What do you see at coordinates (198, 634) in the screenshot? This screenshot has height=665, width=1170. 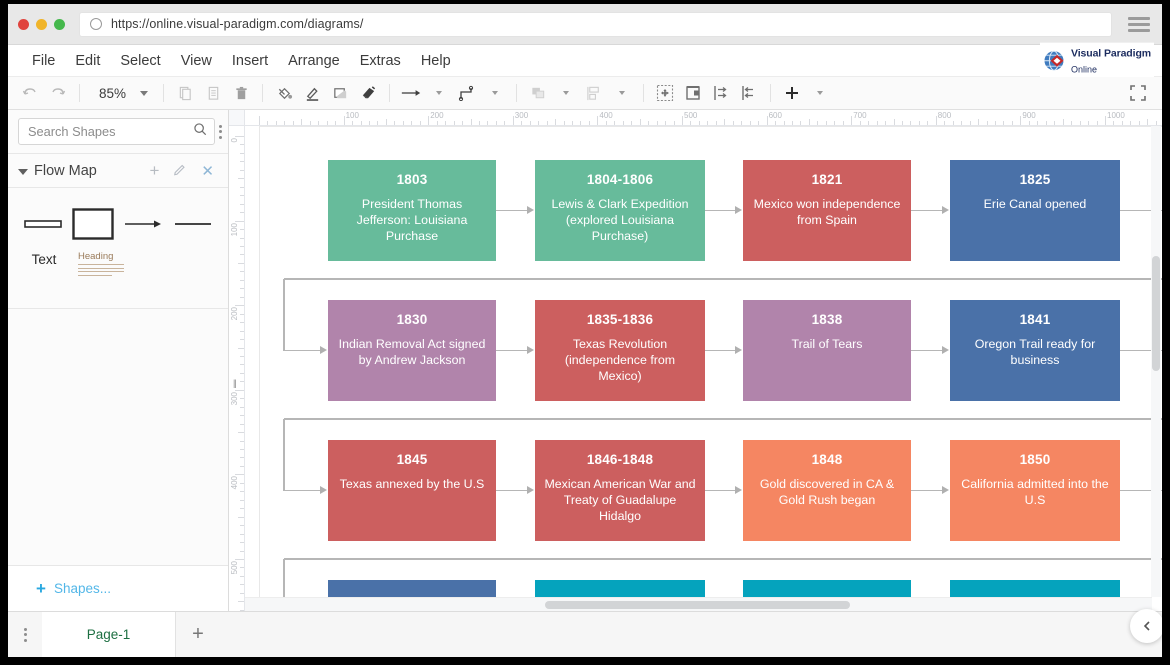 I see `add-page-button: +` at bounding box center [198, 634].